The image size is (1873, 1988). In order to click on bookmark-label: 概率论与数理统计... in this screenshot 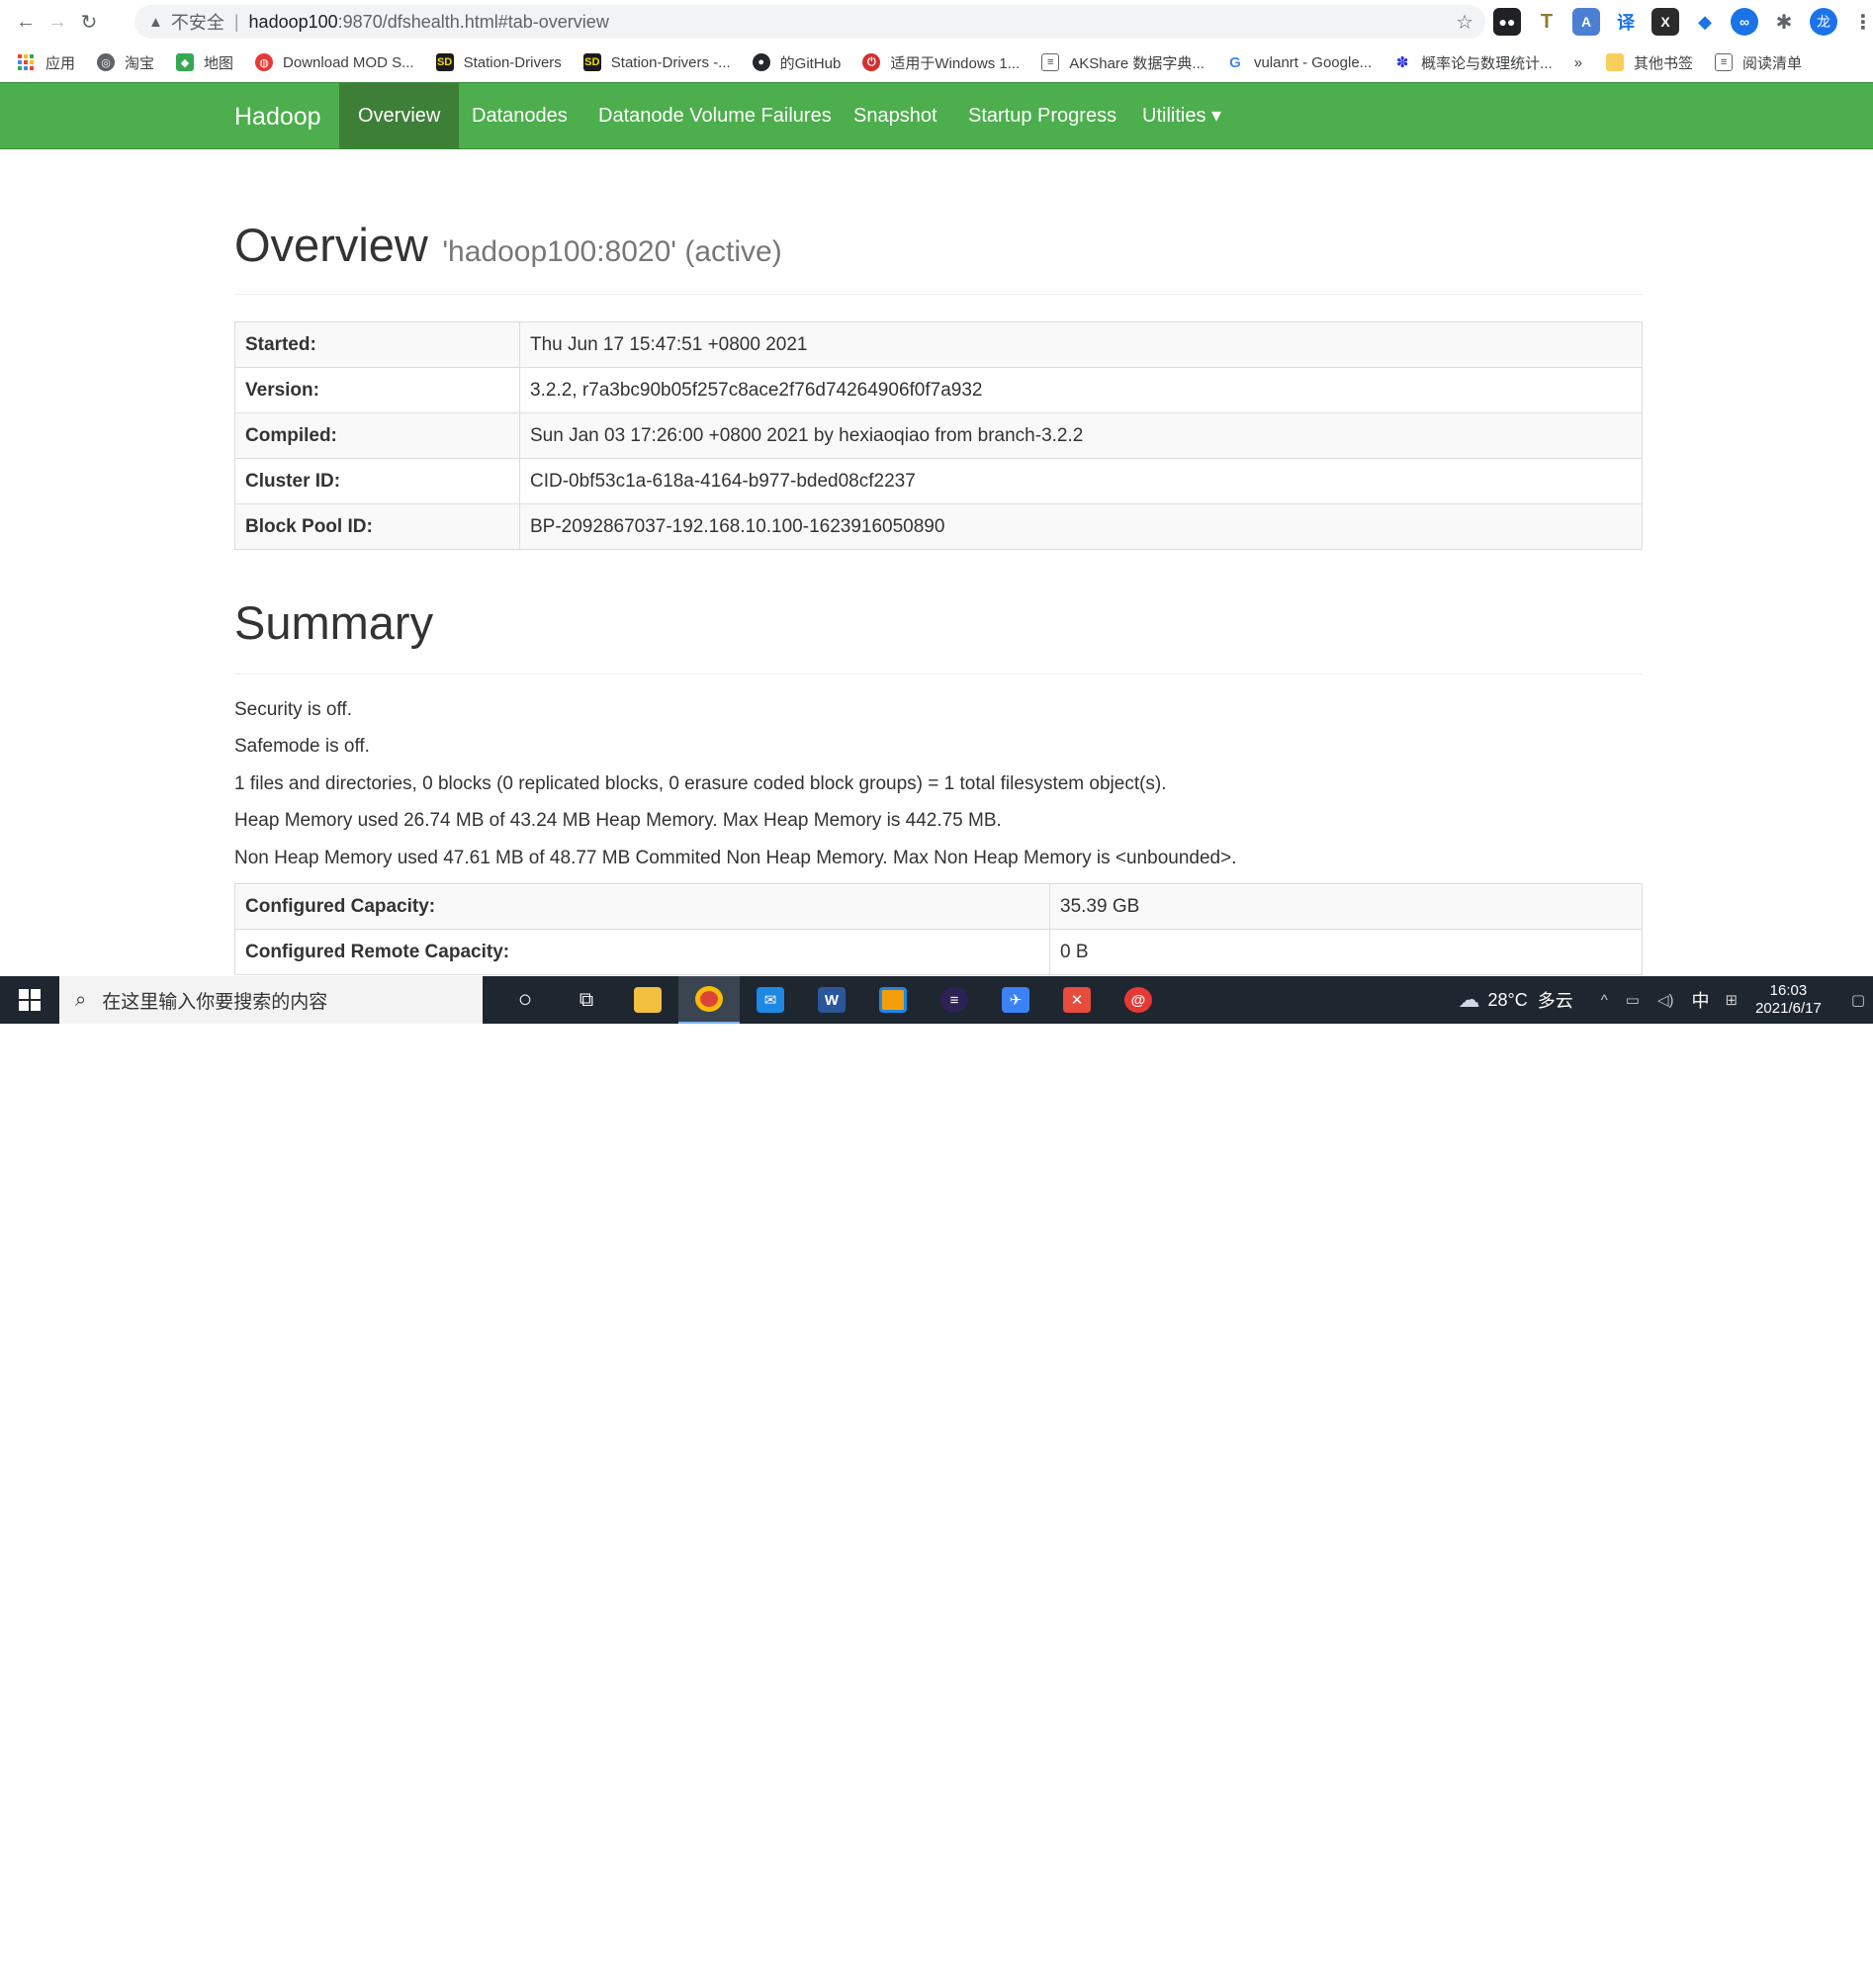, I will do `click(1487, 63)`.